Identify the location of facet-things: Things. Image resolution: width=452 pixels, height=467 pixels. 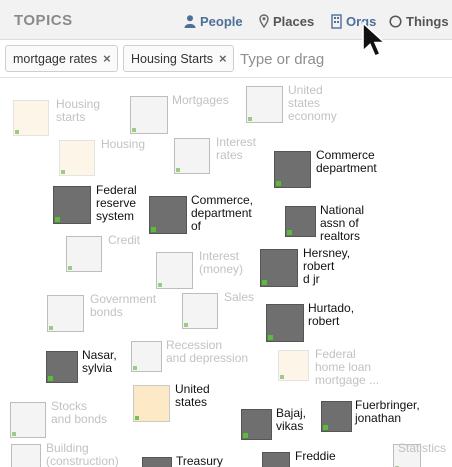
(419, 21).